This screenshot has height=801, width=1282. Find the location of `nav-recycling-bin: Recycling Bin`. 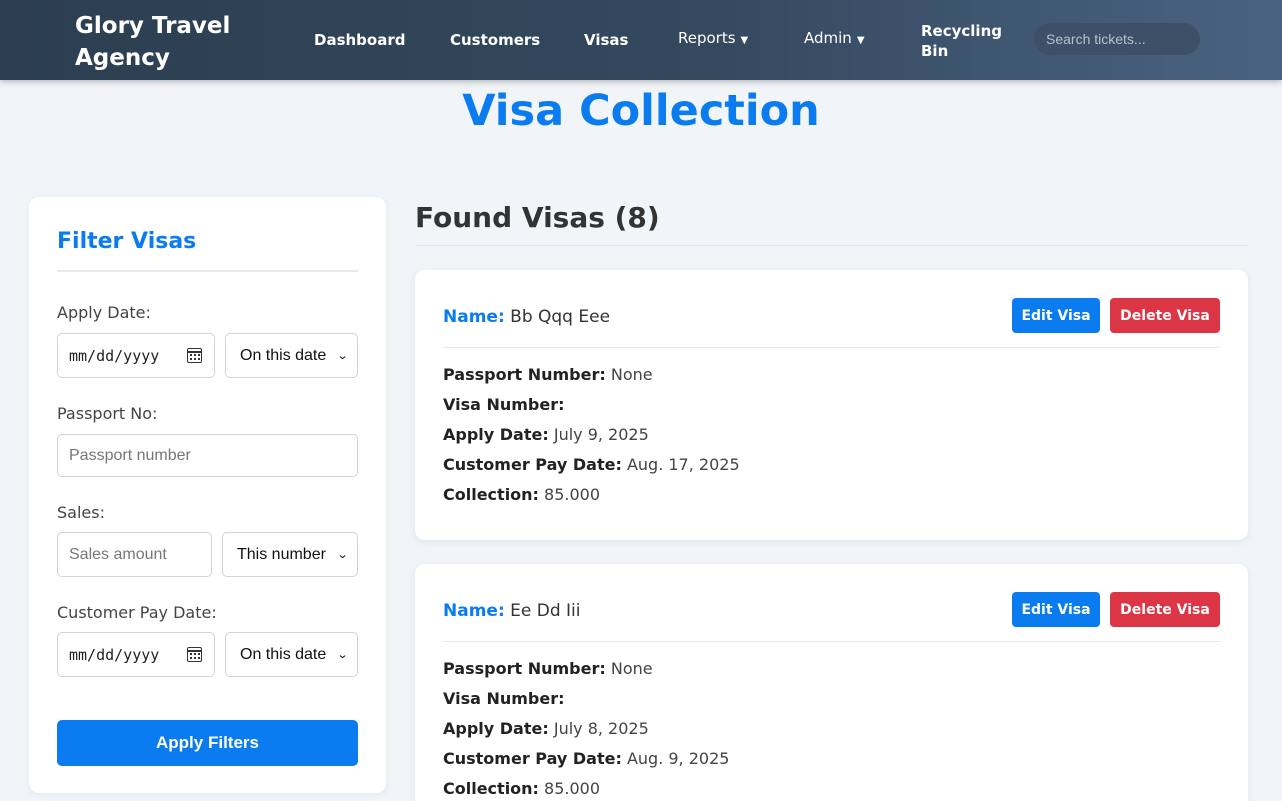

nav-recycling-bin: Recycling Bin is located at coordinates (961, 41).